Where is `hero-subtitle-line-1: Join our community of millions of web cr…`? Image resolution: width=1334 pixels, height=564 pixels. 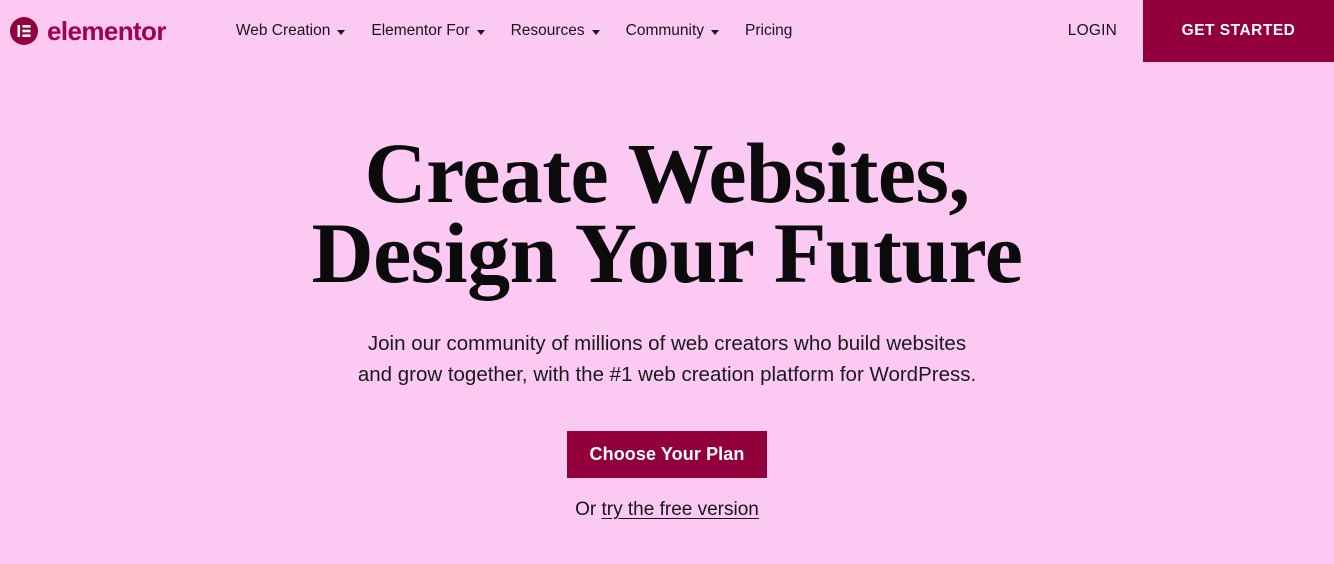 hero-subtitle-line-1: Join our community of millions of web cr… is located at coordinates (667, 343).